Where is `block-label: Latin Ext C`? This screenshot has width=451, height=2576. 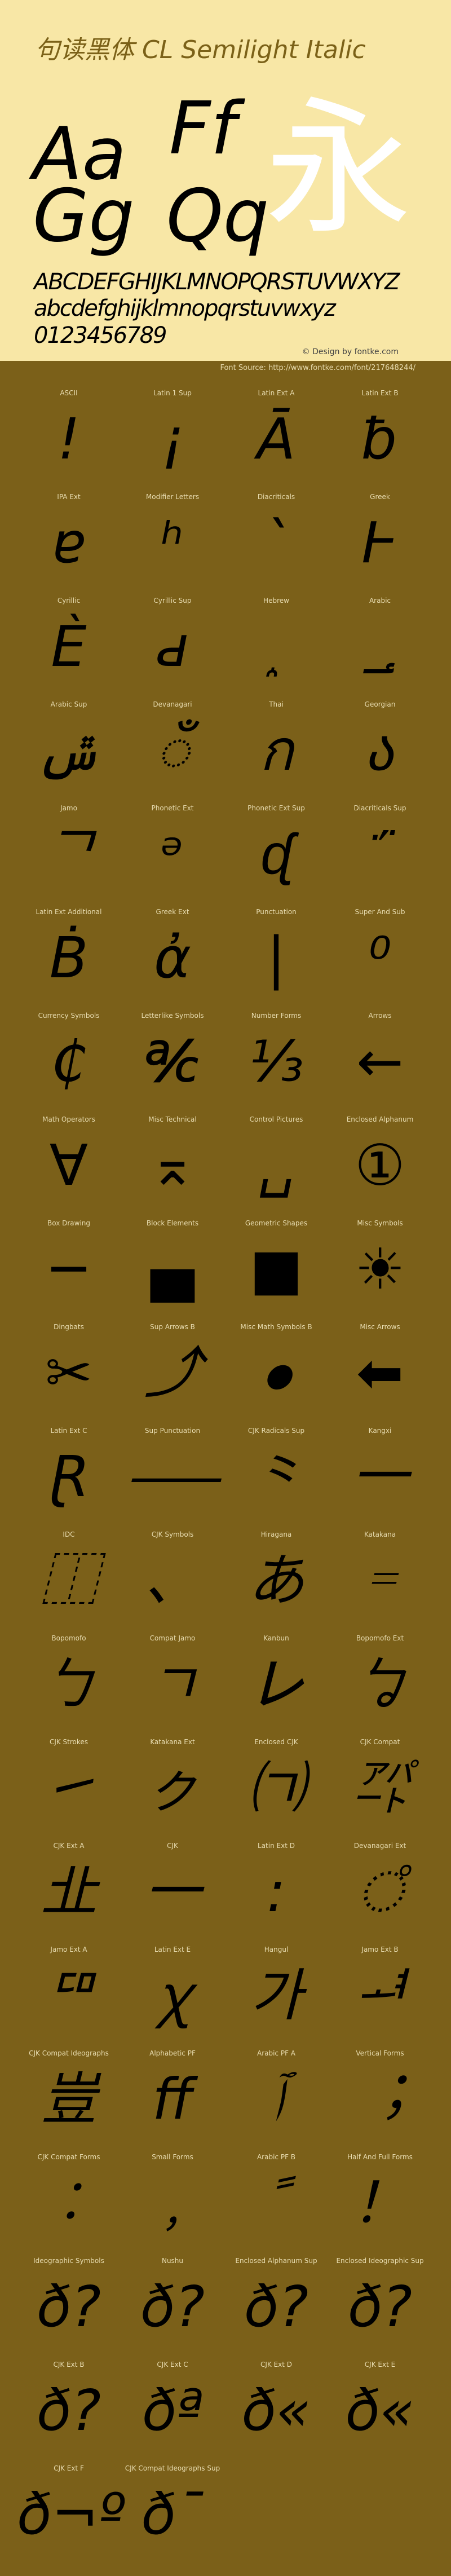
block-label: Latin Ext C is located at coordinates (68, 1431).